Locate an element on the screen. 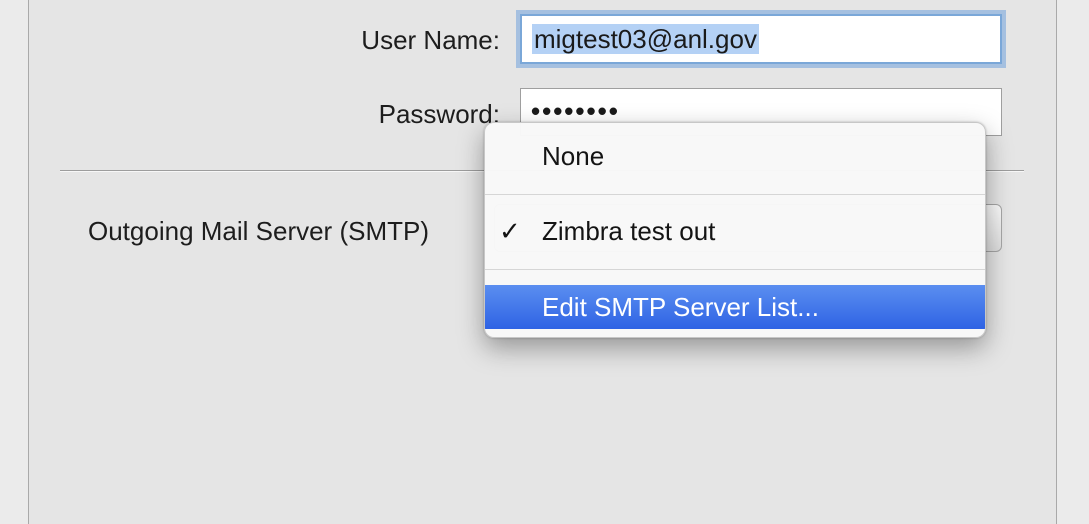 This screenshot has height=524, width=1089. user-name-label: User Name: is located at coordinates (430, 40).